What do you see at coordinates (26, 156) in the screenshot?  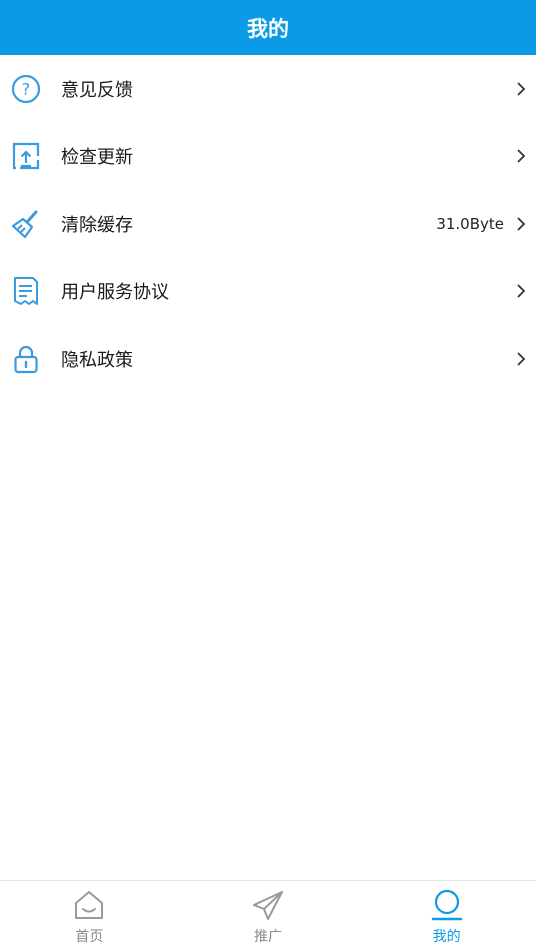 I see `upload-update-icon` at bounding box center [26, 156].